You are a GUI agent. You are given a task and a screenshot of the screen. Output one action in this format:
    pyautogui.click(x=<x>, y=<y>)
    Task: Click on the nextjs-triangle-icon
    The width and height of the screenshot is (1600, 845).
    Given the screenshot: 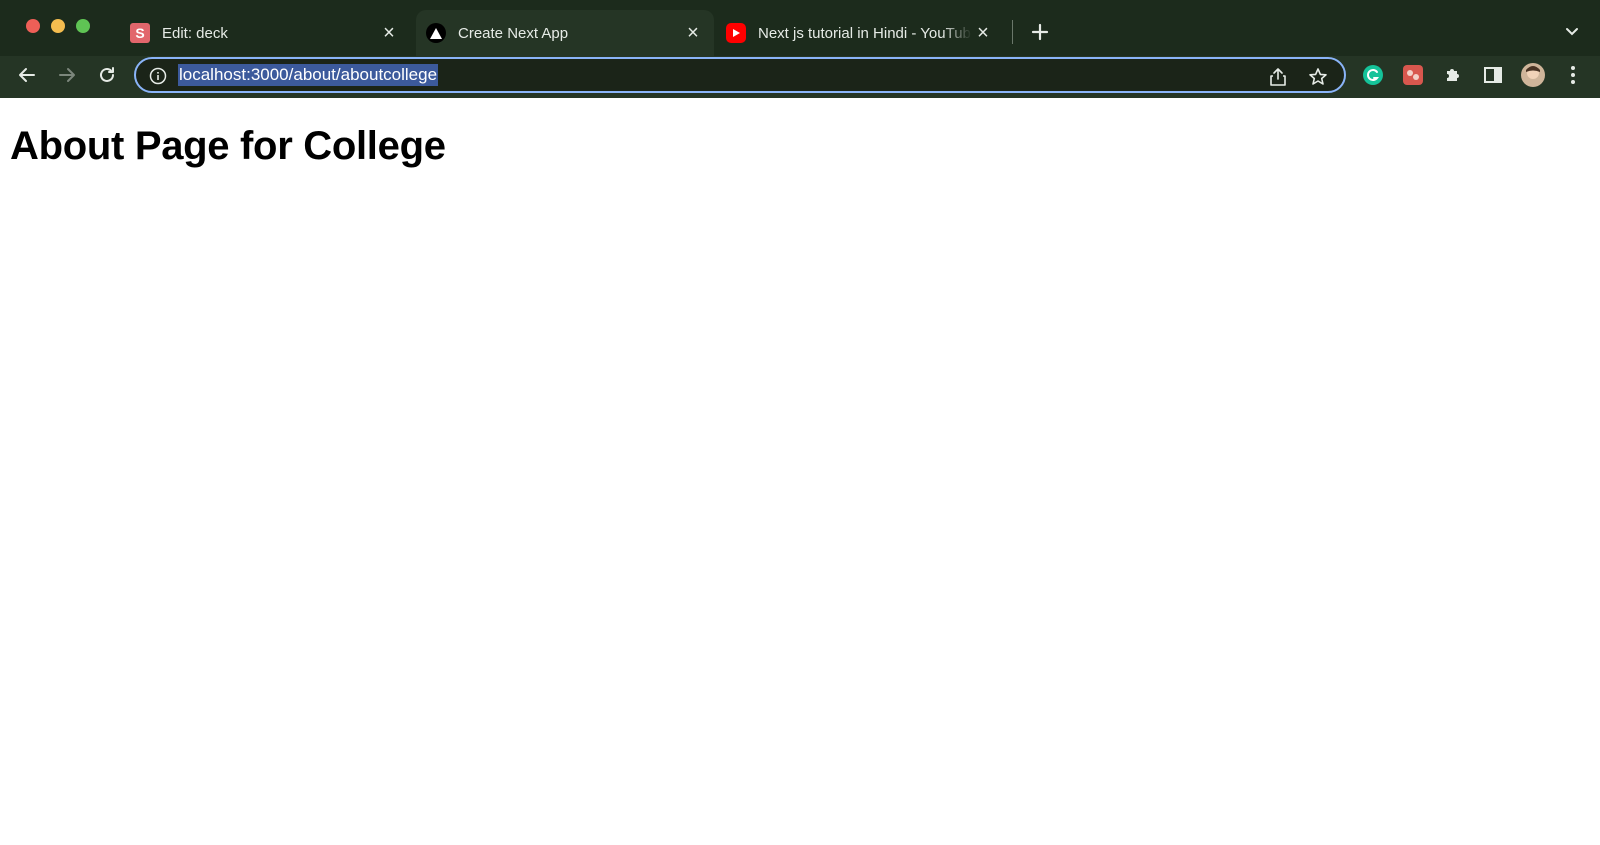 What is the action you would take?
    pyautogui.click(x=436, y=33)
    